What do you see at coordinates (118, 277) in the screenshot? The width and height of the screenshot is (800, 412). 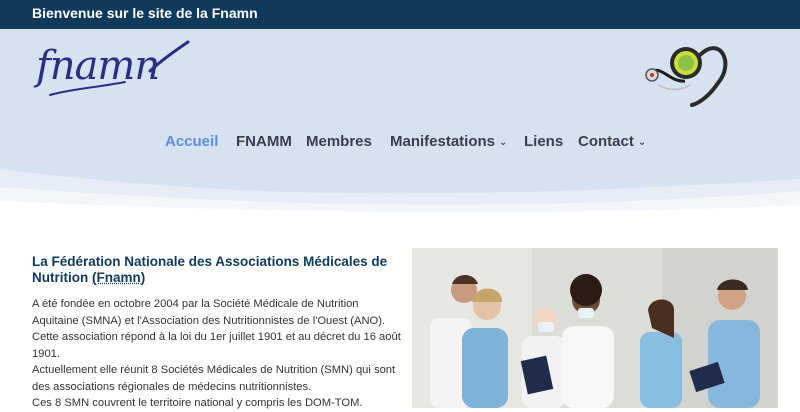 I see `title-acronym: (Fnamn)` at bounding box center [118, 277].